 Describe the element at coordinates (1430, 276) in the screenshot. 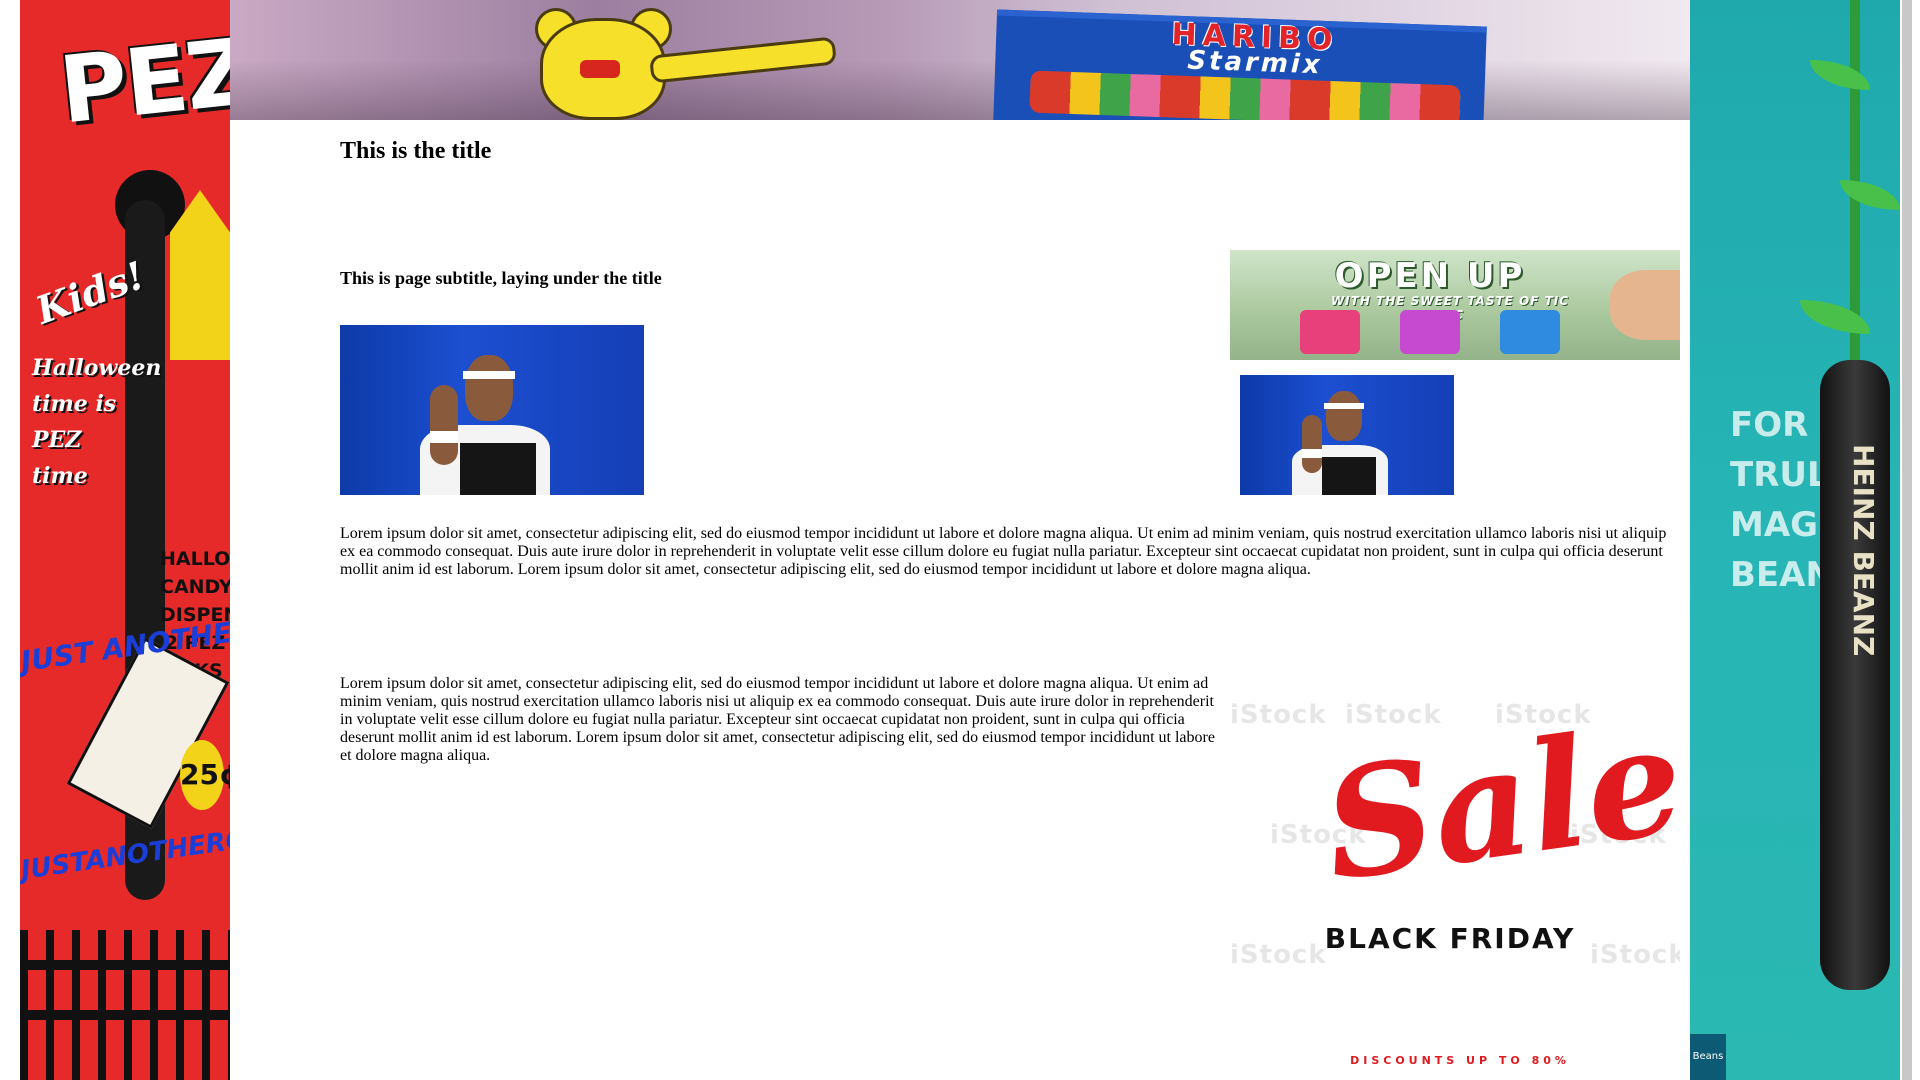

I see `tictac-headline: OPEN UP` at that location.